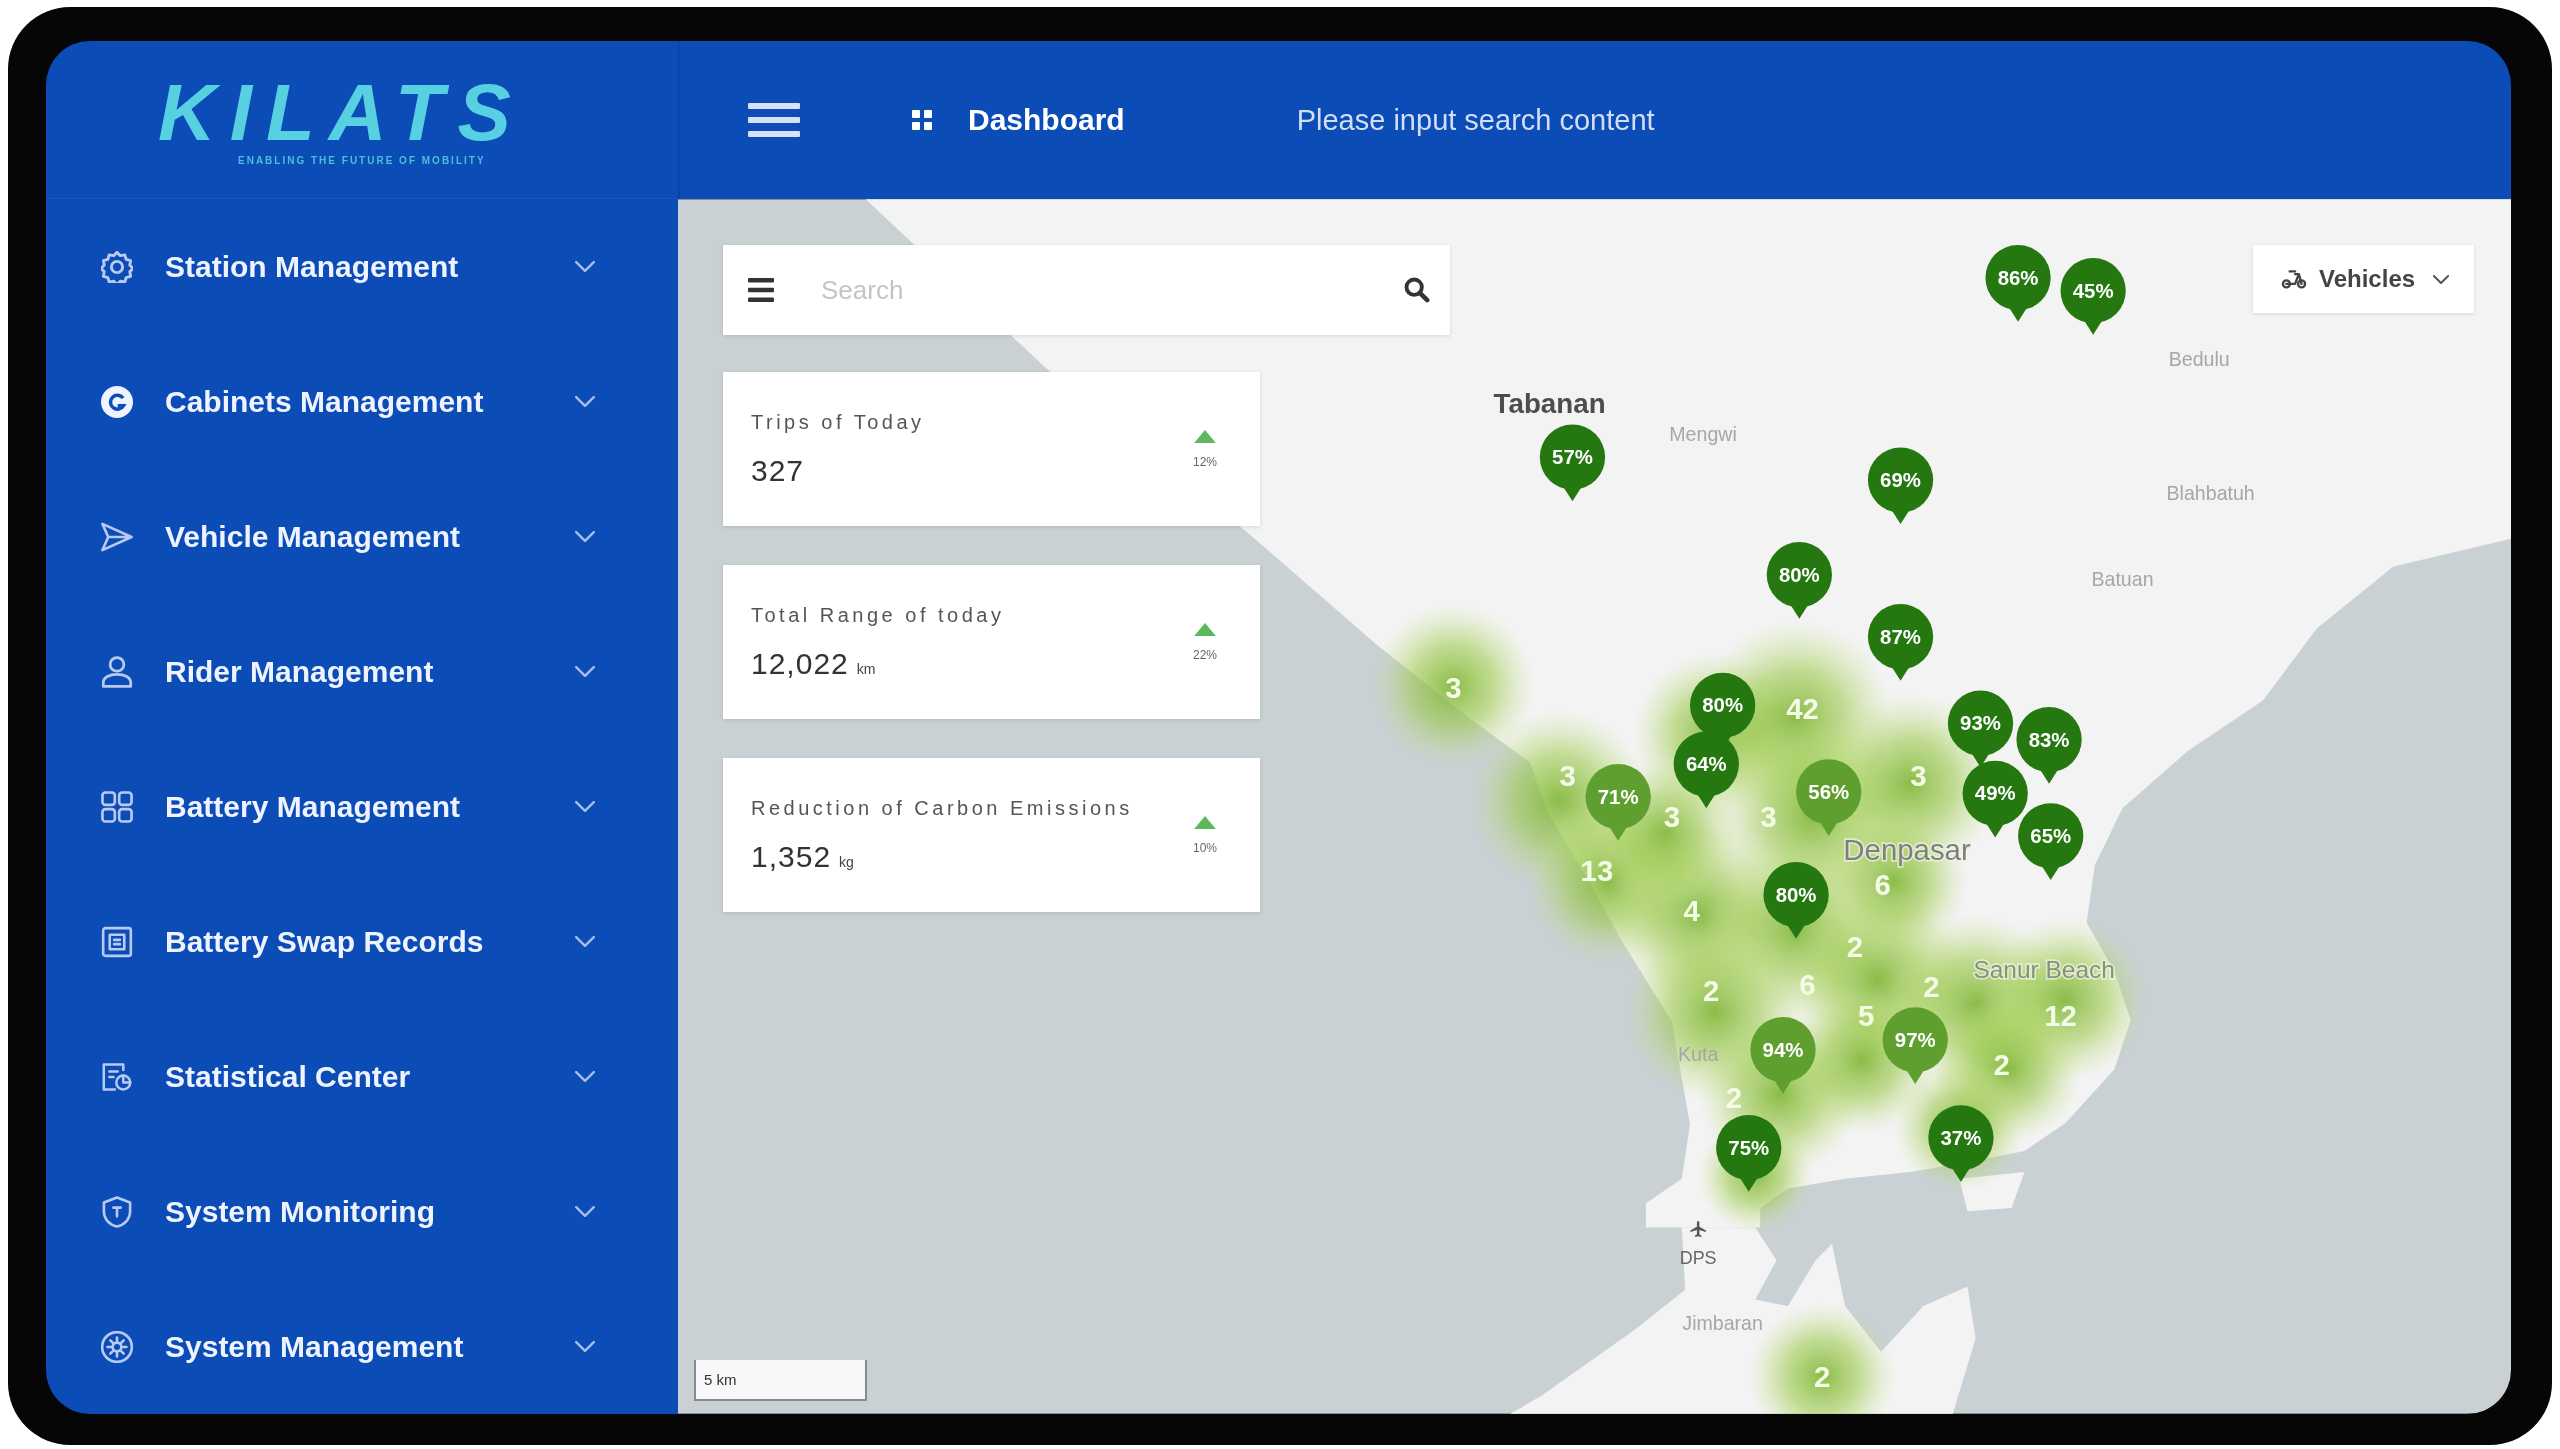 The image size is (2560, 1449). Describe the element at coordinates (2122, 579) in the screenshot. I see `place-label: Batuan` at that location.